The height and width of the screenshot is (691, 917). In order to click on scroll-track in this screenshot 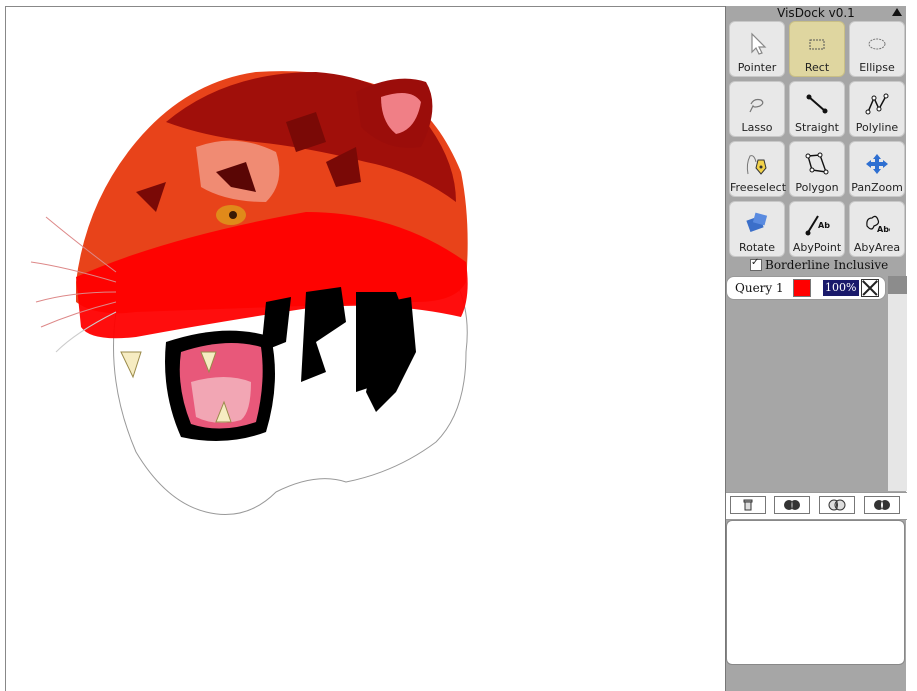, I will do `click(897, 392)`.